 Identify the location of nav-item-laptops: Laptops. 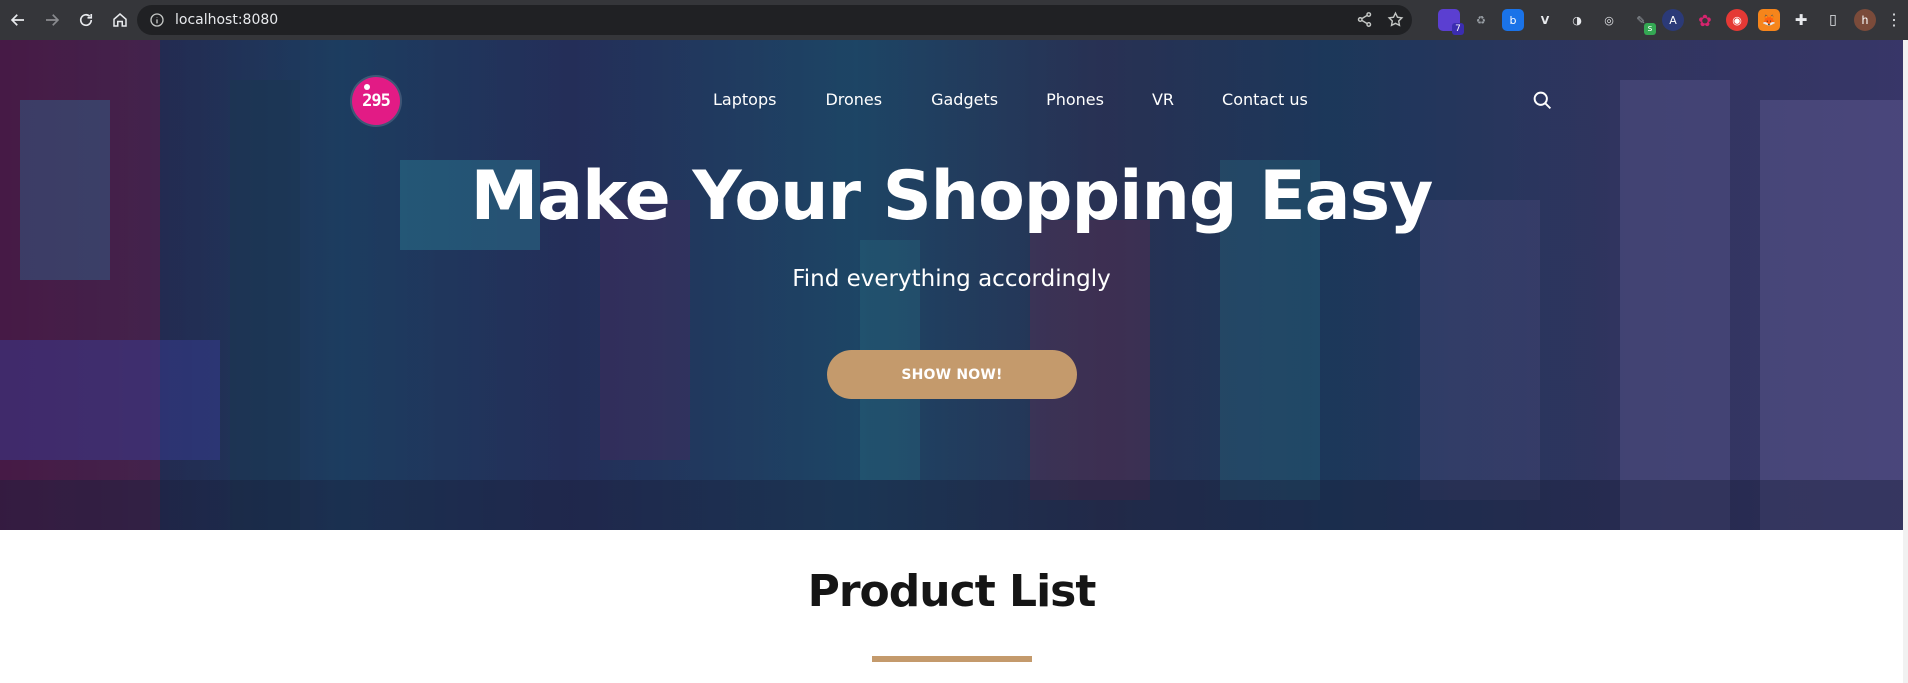
(744, 99).